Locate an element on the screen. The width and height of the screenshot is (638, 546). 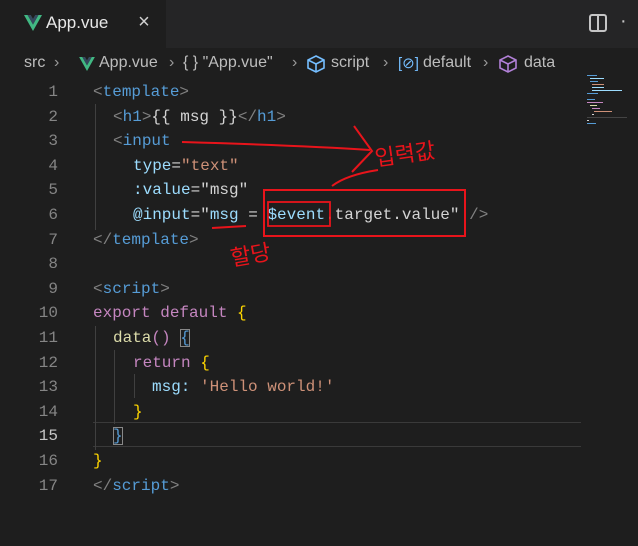
breadcrumb-script: script is located at coordinates (350, 63).